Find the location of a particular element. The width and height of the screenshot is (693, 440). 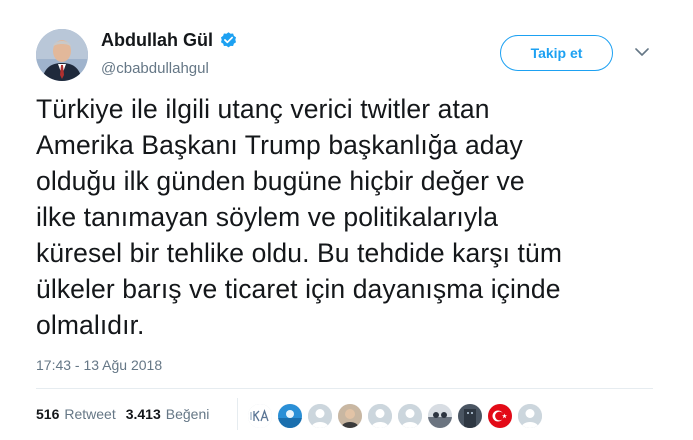

stats-separator is located at coordinates (237, 414).